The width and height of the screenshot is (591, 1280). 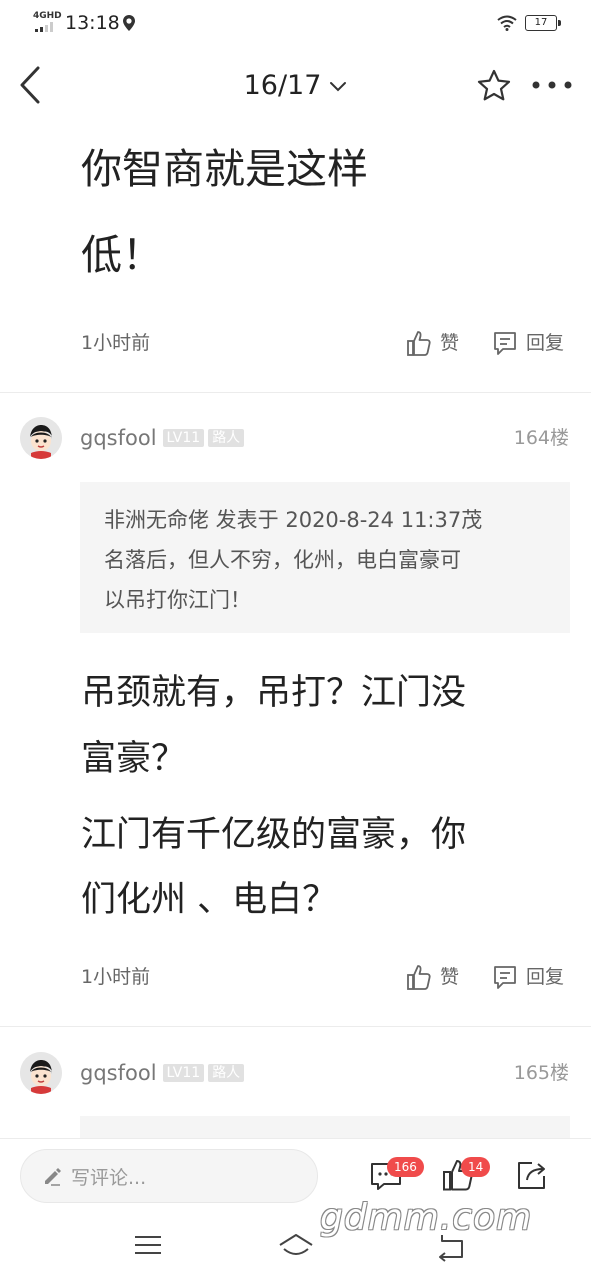 I want to click on menu-icon, so click(x=148, y=1245).